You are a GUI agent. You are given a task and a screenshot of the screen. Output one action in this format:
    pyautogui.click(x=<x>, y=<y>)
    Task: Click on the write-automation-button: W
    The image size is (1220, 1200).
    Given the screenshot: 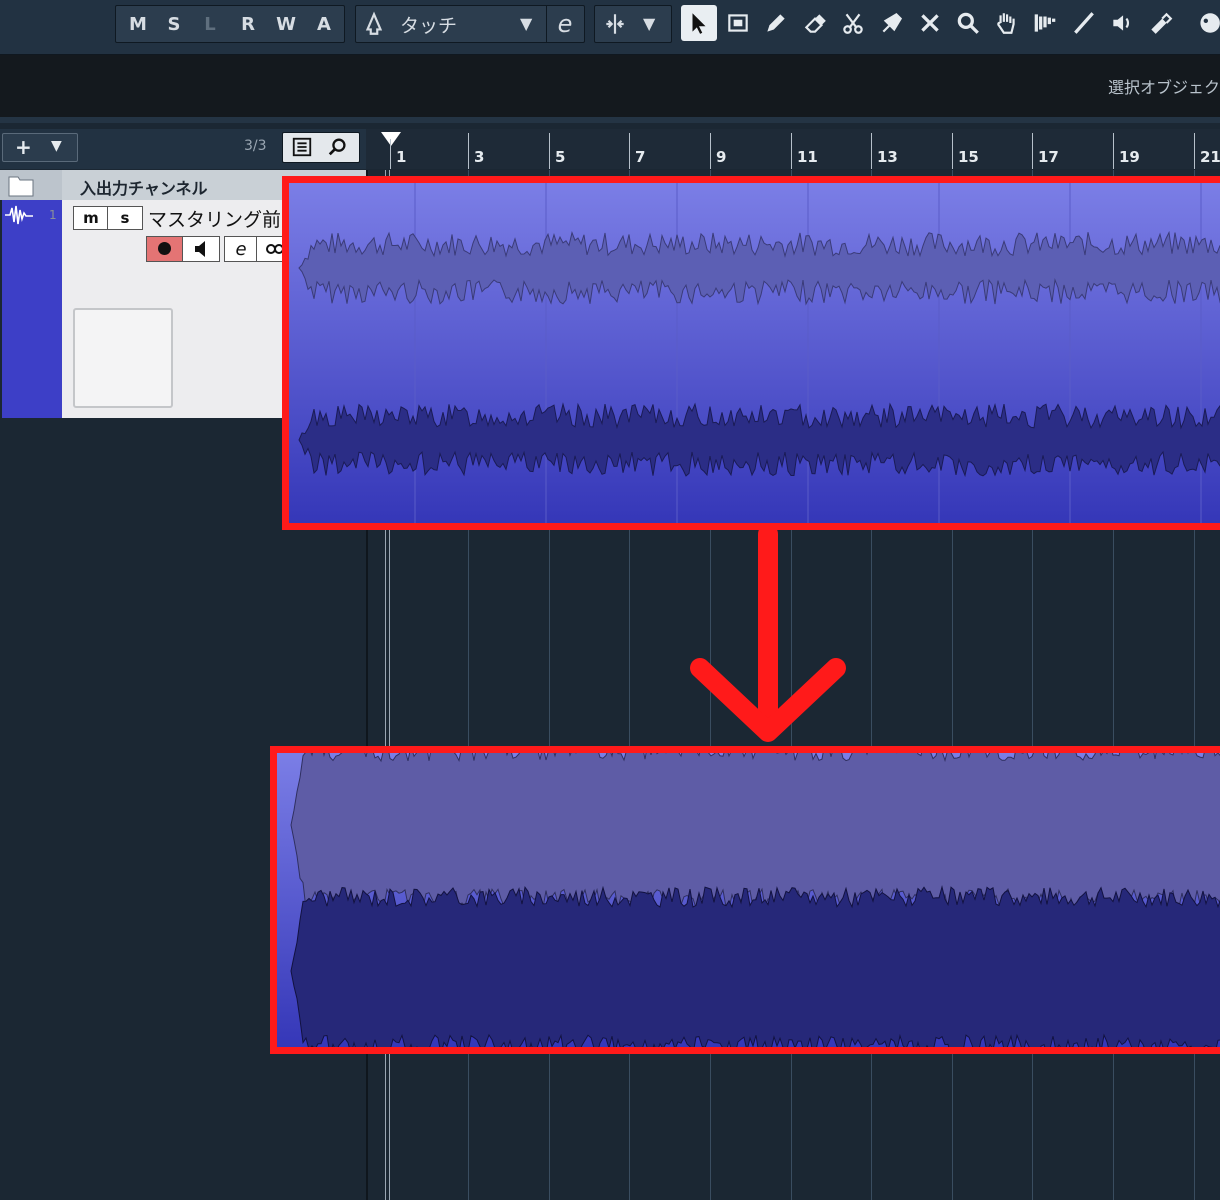 What is the action you would take?
    pyautogui.click(x=286, y=24)
    